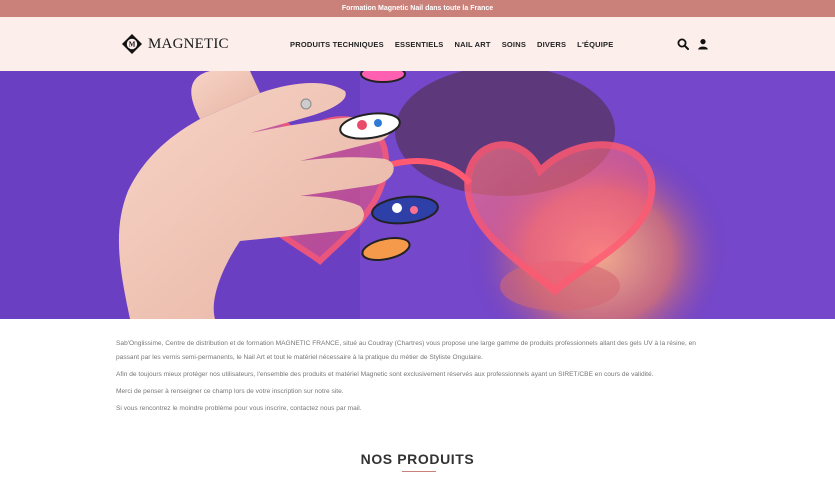 Image resolution: width=835 pixels, height=478 pixels. What do you see at coordinates (337, 44) in the screenshot?
I see `nav-produits-techniques: PRODUITS TECHNIQUES` at bounding box center [337, 44].